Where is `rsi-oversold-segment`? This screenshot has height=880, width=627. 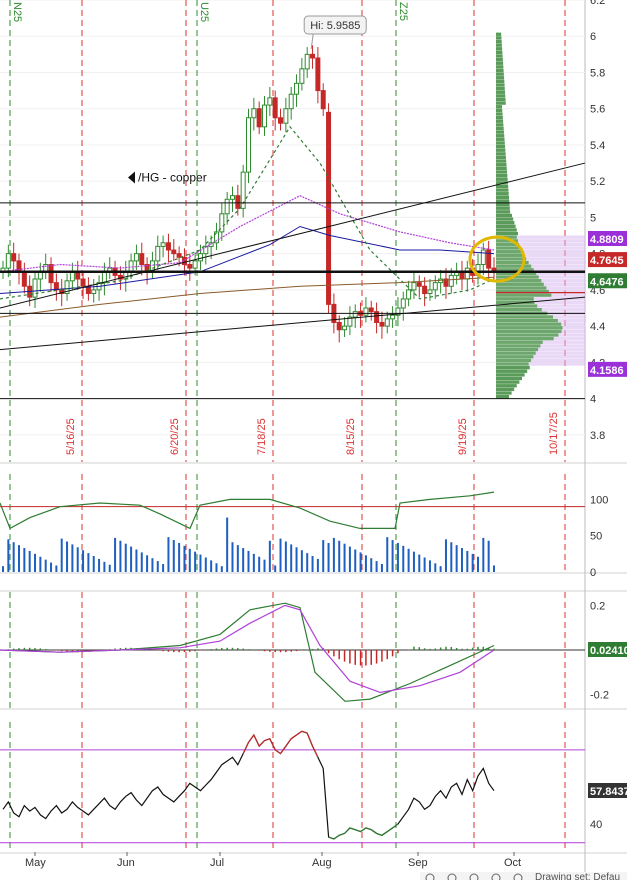 rsi-oversold-segment is located at coordinates (363, 831).